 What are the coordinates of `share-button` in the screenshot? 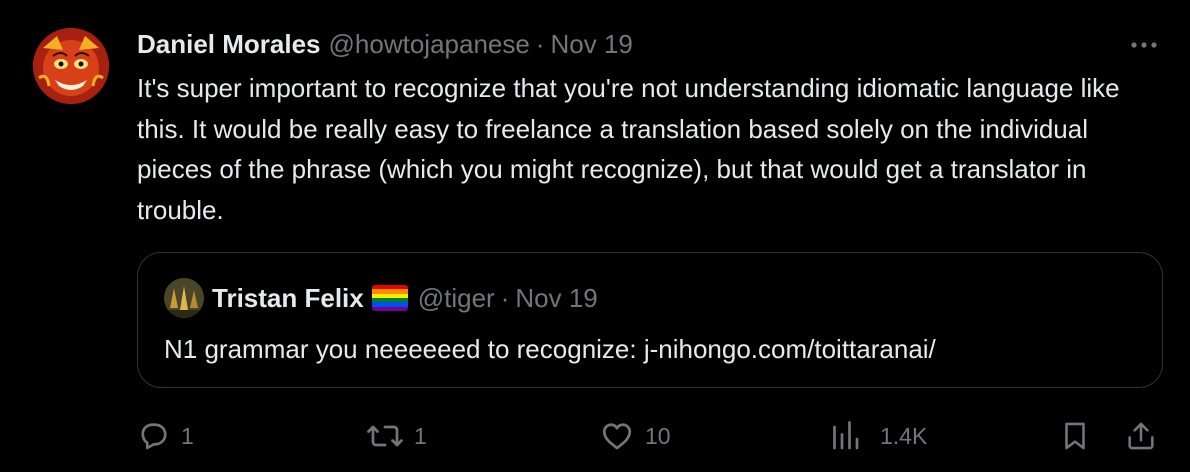 It's located at (1141, 436).